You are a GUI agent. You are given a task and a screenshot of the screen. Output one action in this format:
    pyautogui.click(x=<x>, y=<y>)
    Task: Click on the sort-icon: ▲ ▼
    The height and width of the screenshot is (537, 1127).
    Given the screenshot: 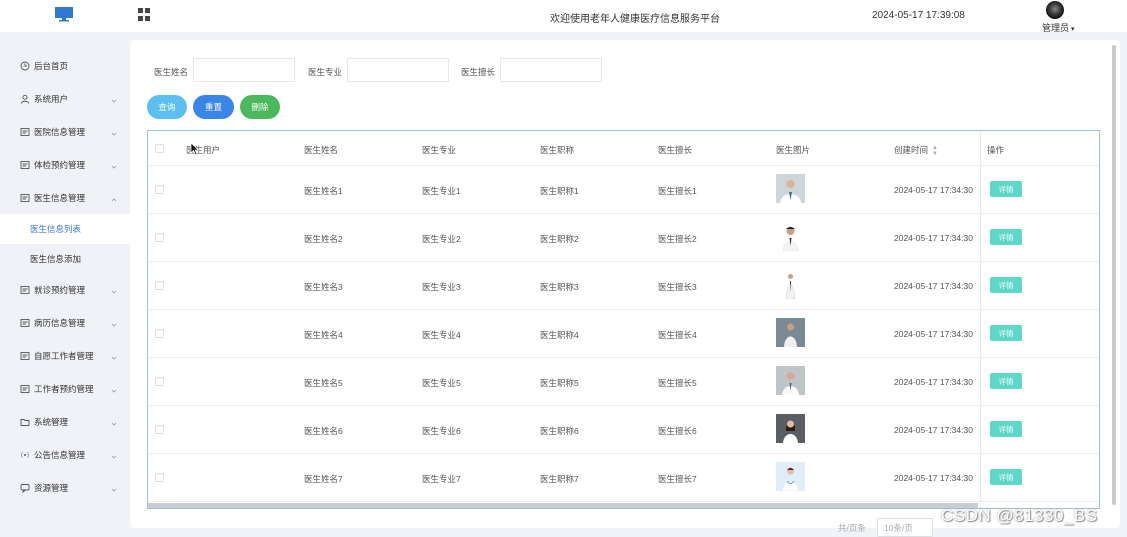 What is the action you would take?
    pyautogui.click(x=935, y=151)
    